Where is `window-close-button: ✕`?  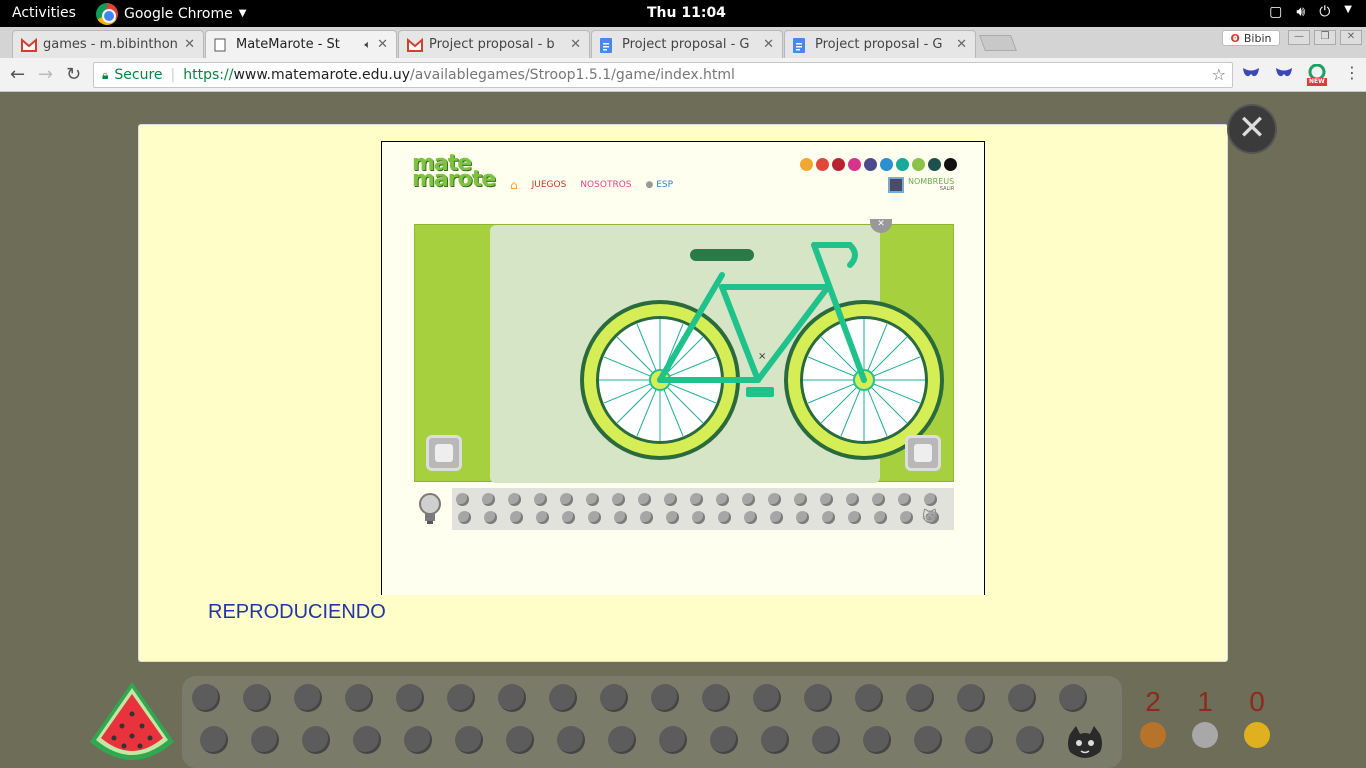
window-close-button: ✕ is located at coordinates (1351, 37).